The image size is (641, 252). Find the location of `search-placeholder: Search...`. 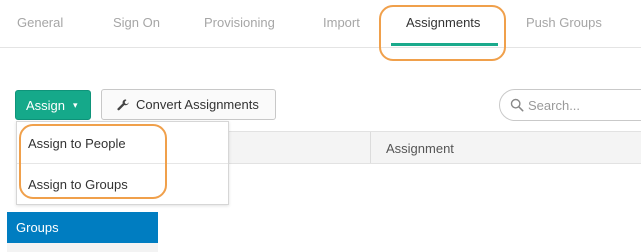

search-placeholder: Search... is located at coordinates (554, 105).